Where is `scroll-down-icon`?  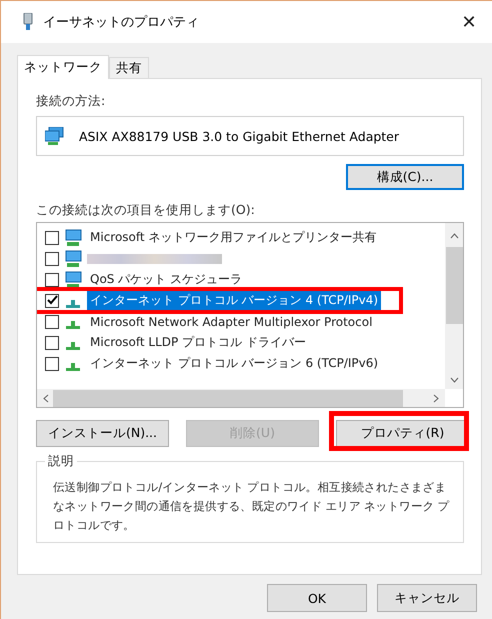 scroll-down-icon is located at coordinates (454, 380).